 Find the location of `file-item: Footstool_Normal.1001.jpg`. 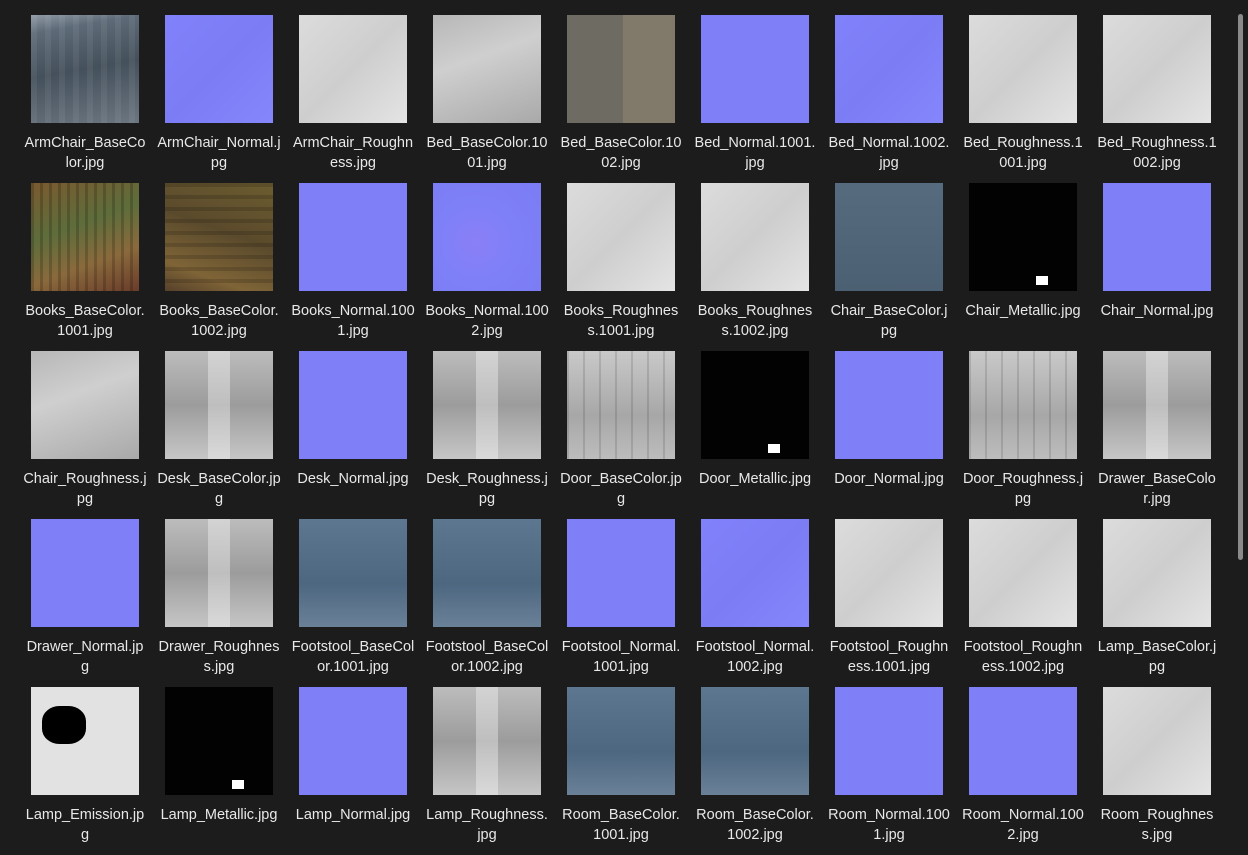

file-item: Footstool_Normal.1001.jpg is located at coordinates (621, 603).